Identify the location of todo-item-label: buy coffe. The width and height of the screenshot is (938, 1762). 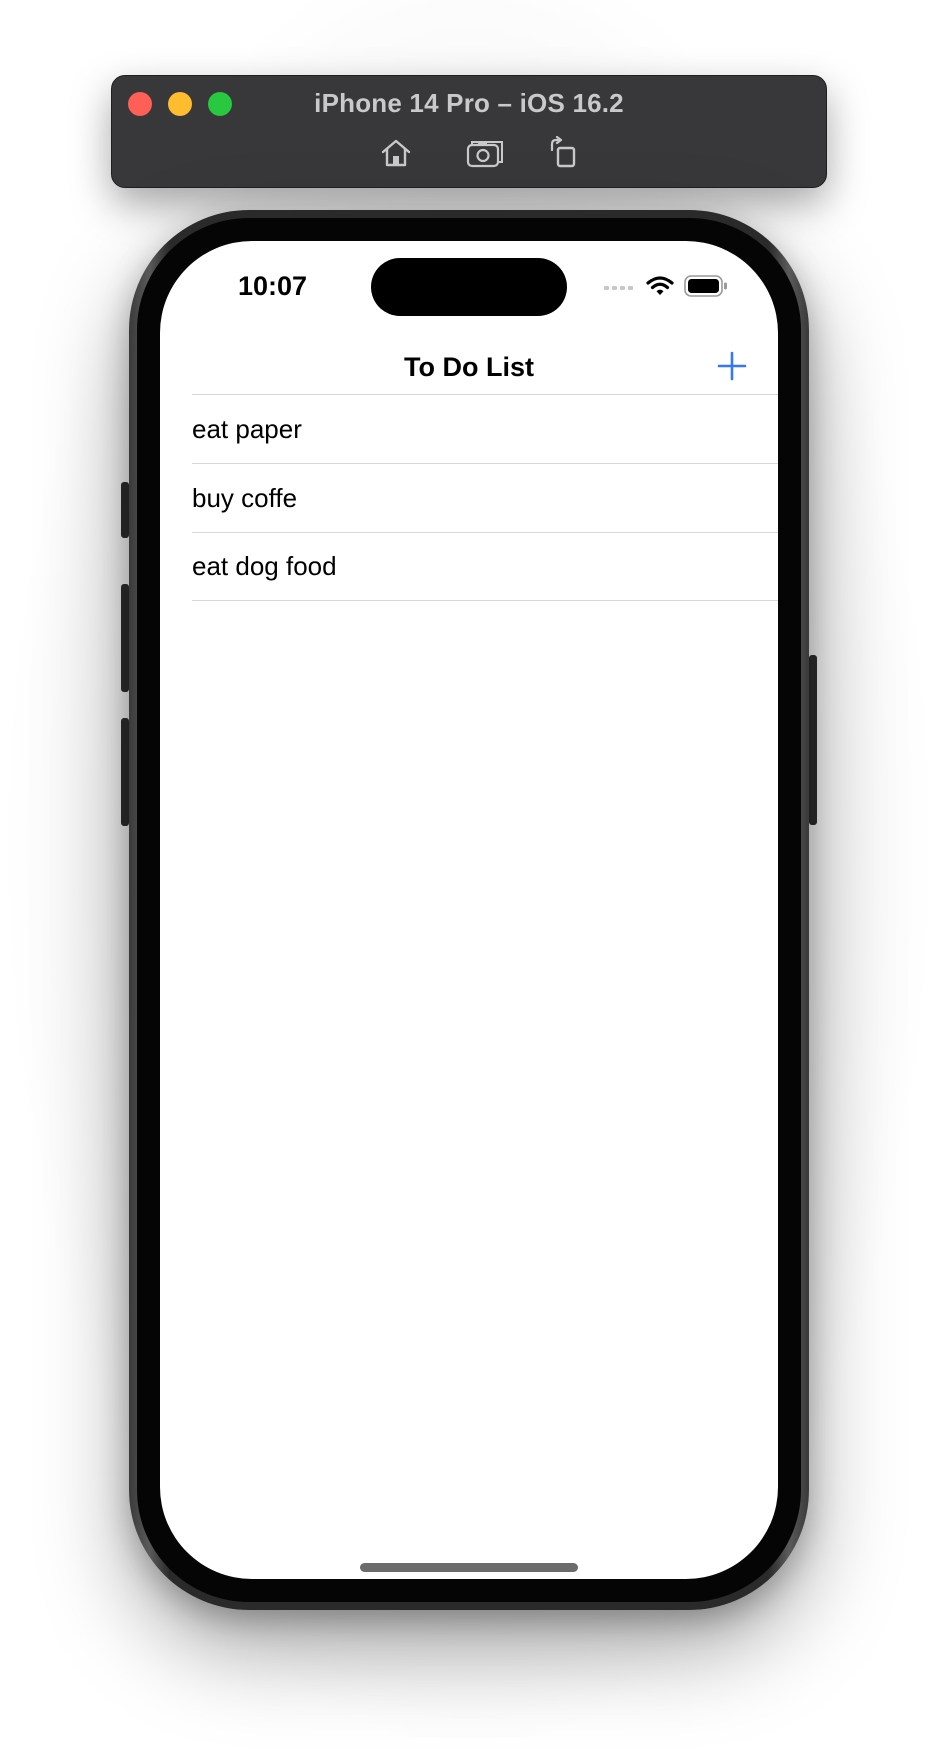
(245, 497).